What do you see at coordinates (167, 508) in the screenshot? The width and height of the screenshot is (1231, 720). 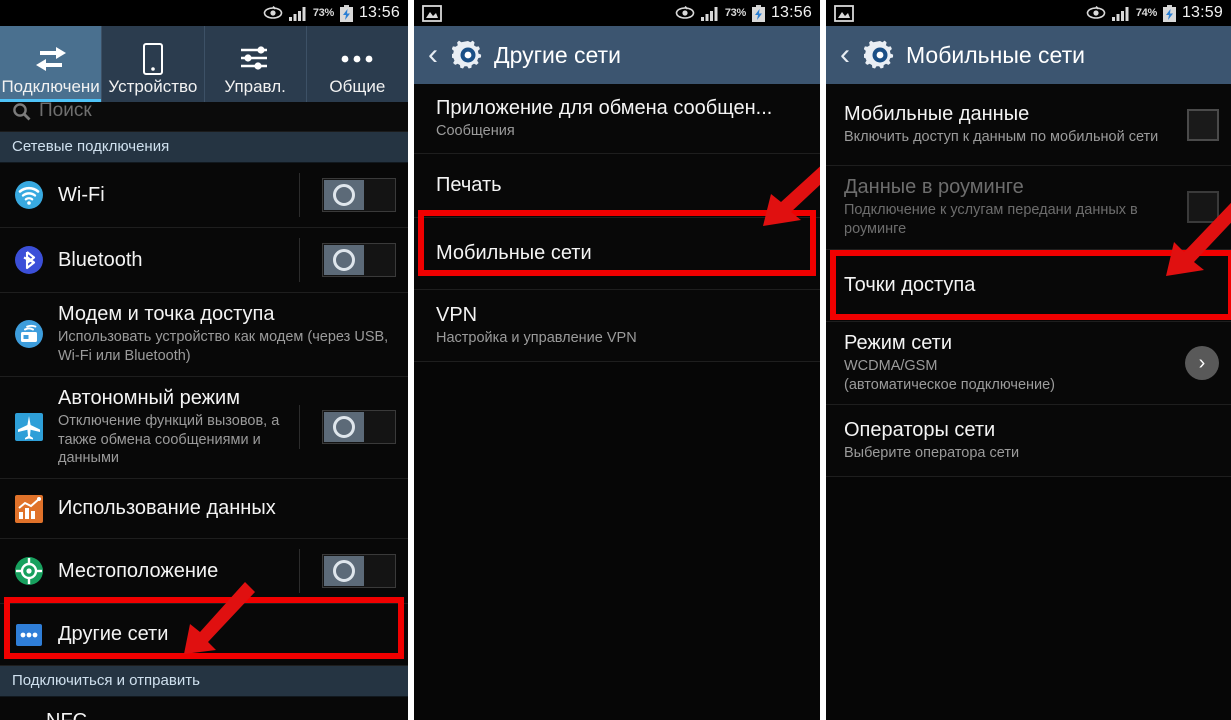 I see `list-item-data-usage-label: Использование данных` at bounding box center [167, 508].